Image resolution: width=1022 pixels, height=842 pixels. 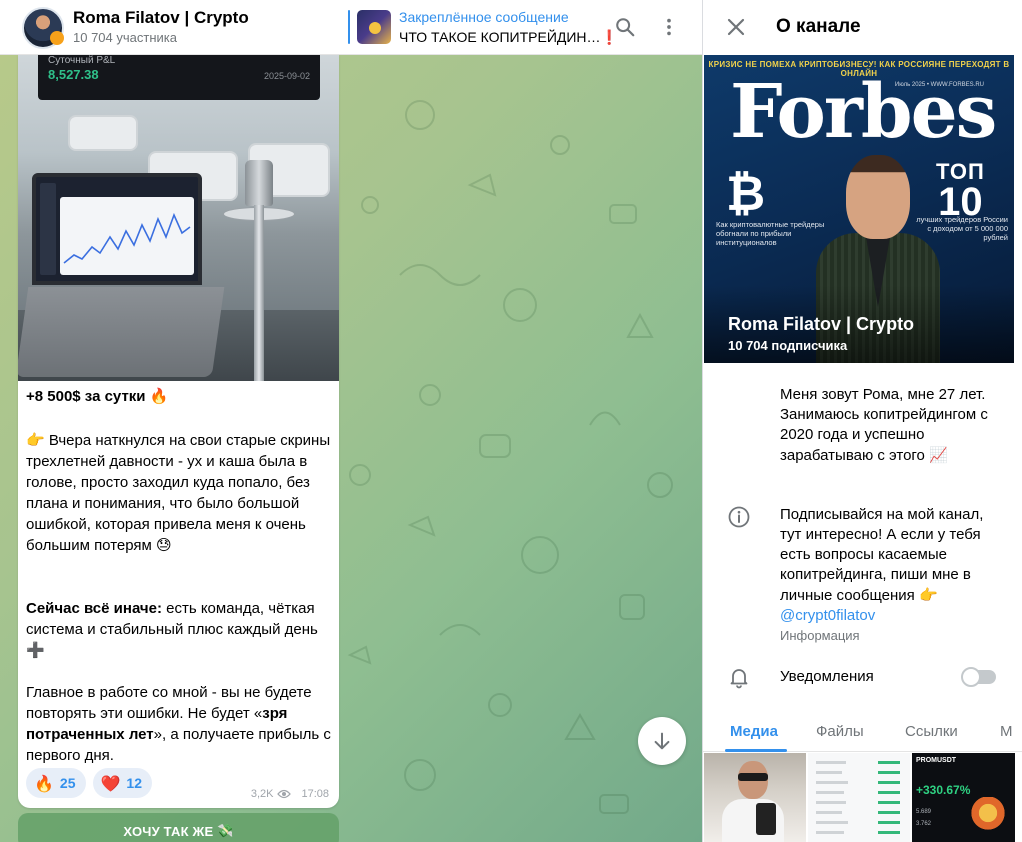 What do you see at coordinates (971, 677) in the screenshot?
I see `toggle-knob` at bounding box center [971, 677].